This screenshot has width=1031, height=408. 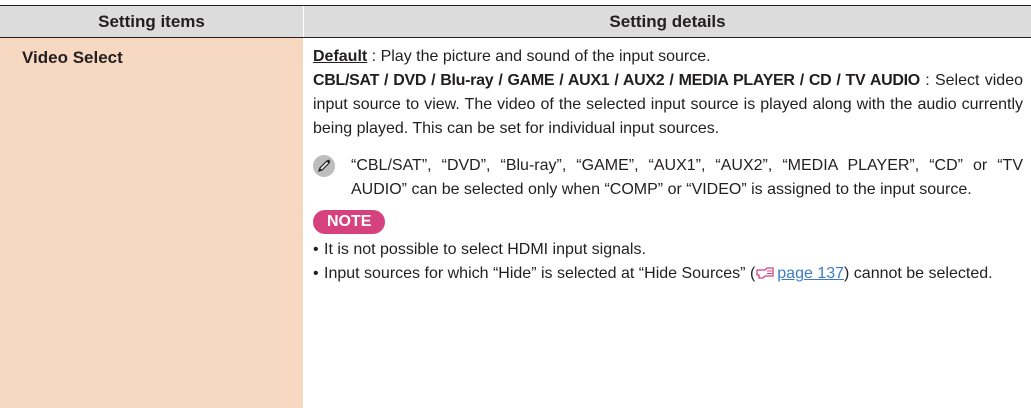 What do you see at coordinates (72, 57) in the screenshot?
I see `setting-item-label: Video Select` at bounding box center [72, 57].